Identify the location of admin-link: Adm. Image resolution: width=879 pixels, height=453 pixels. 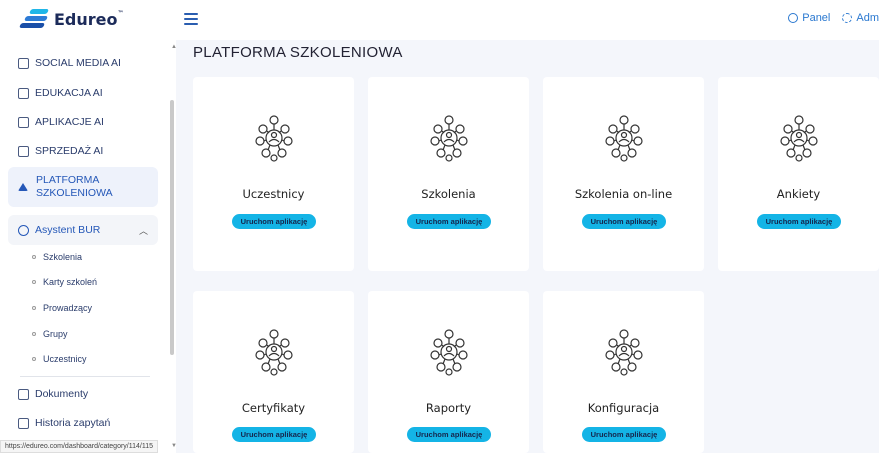
(860, 18).